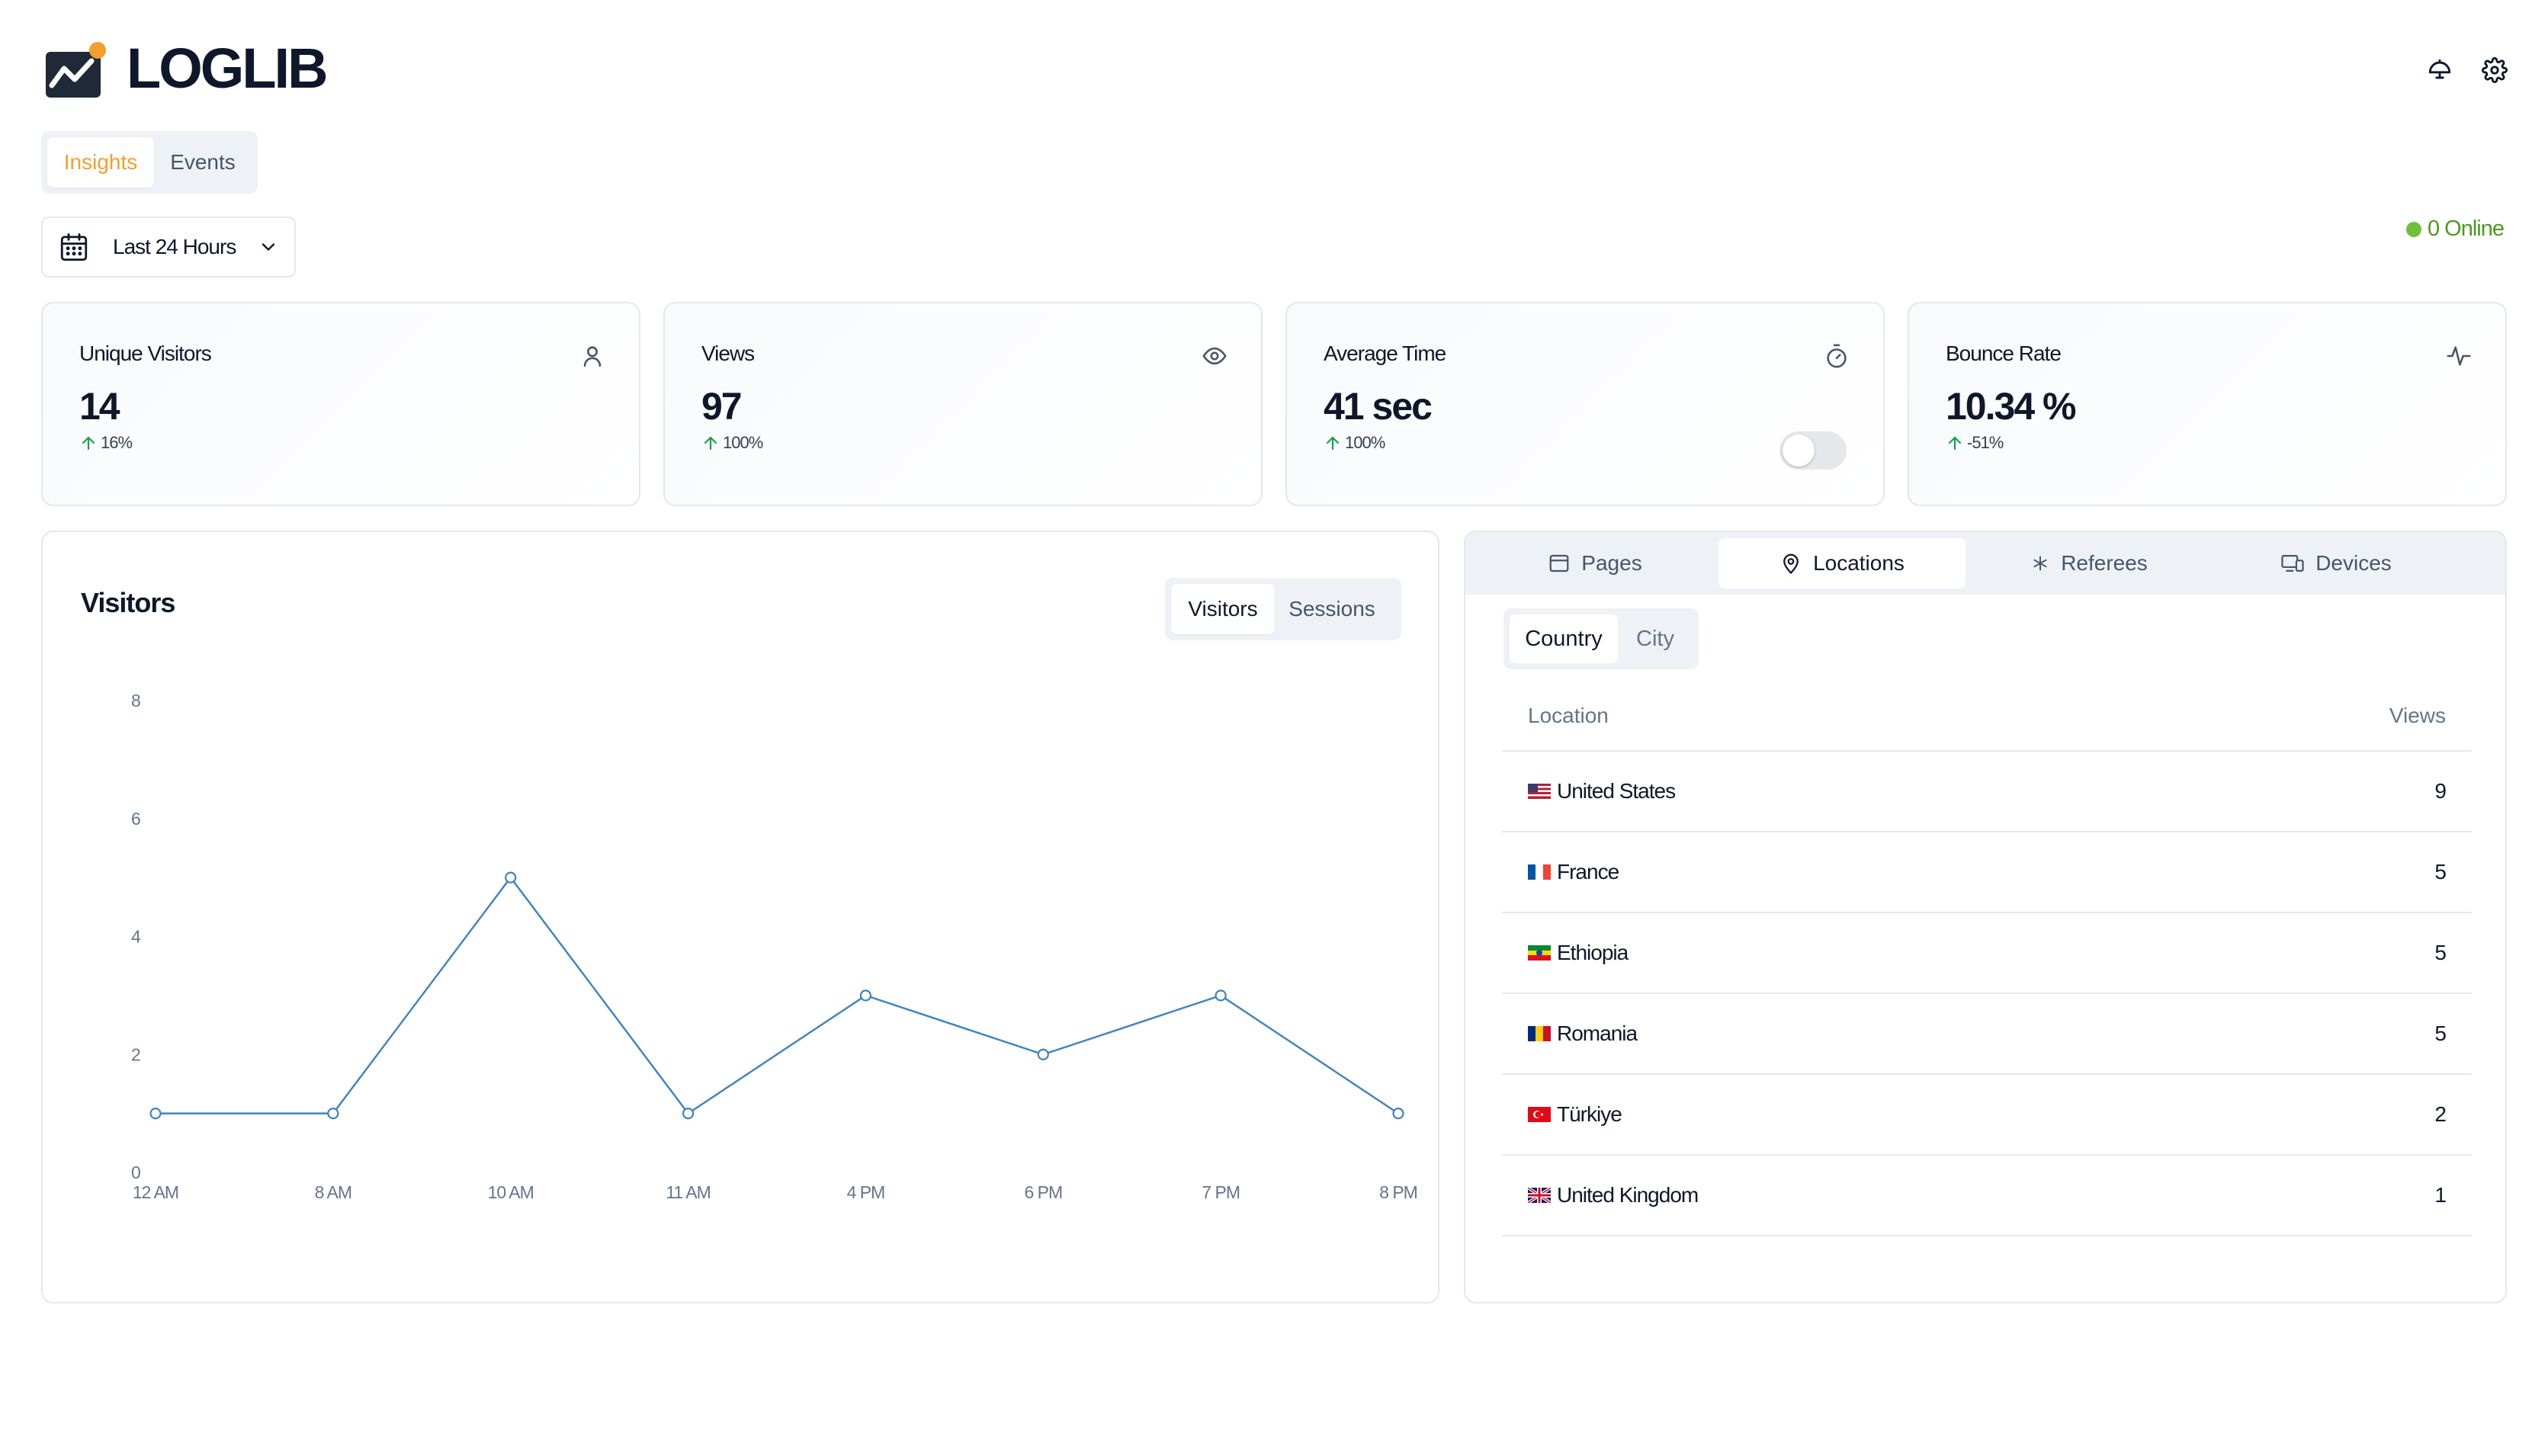 This screenshot has width=2548, height=1456. I want to click on stat-card-views: Views 97 100%, so click(963, 404).